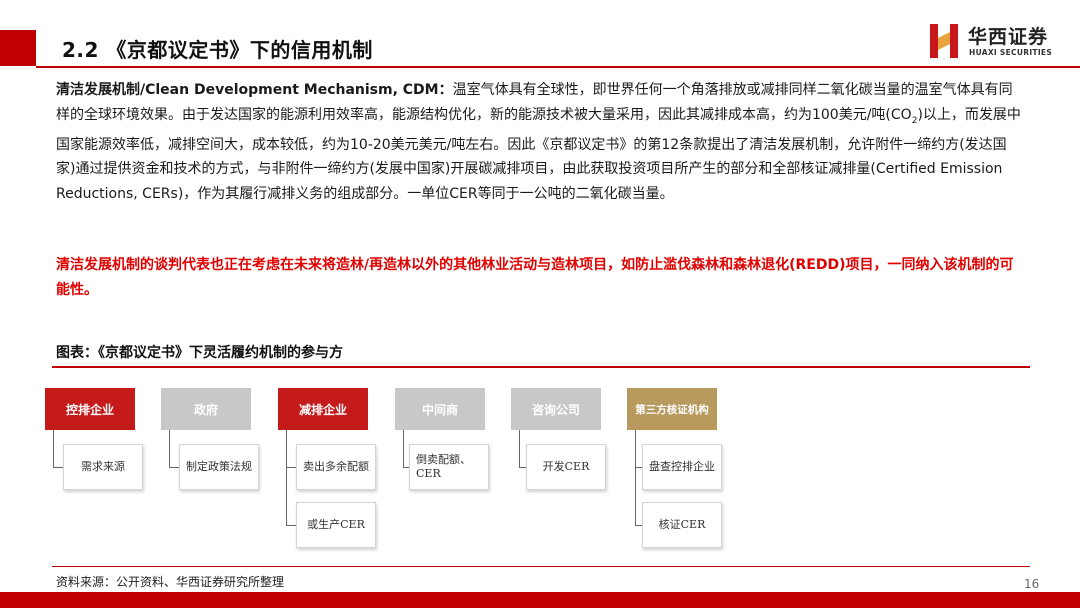 This screenshot has height=608, width=1080. Describe the element at coordinates (1008, 37) in the screenshot. I see `logo-chinese-name: 华西证券` at that location.